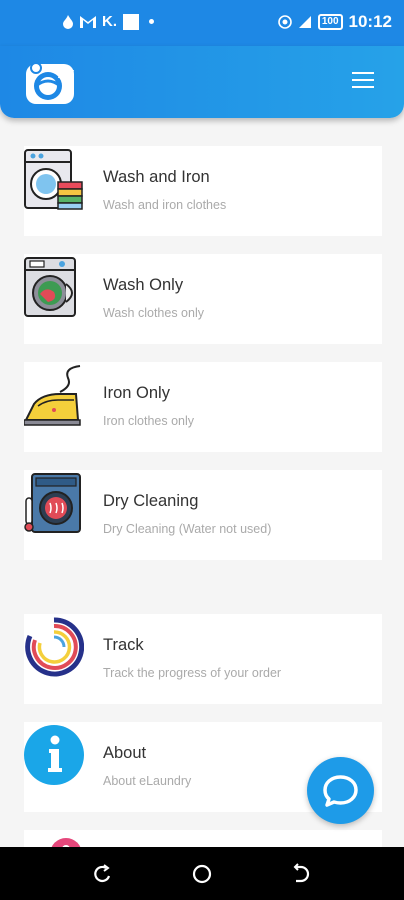 This screenshot has height=900, width=404. I want to click on track-title: Track, so click(123, 645).